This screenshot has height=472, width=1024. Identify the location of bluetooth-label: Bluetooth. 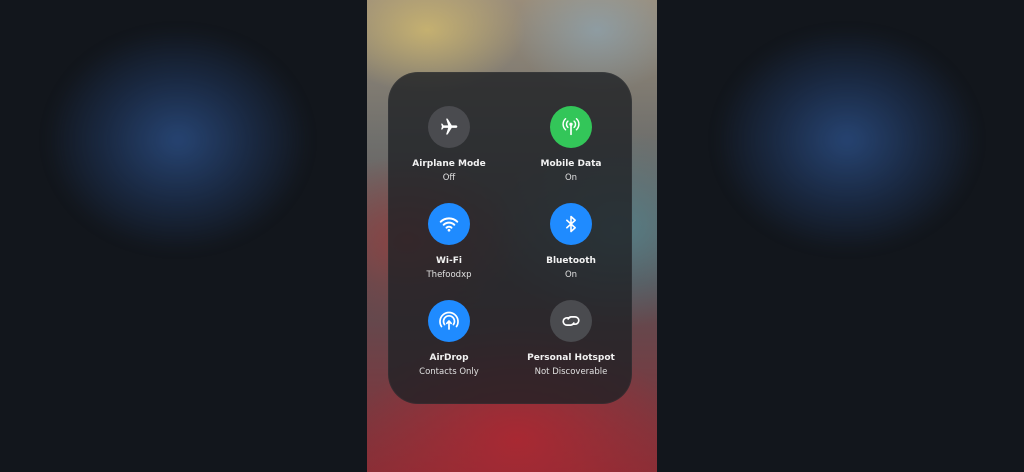
(571, 261).